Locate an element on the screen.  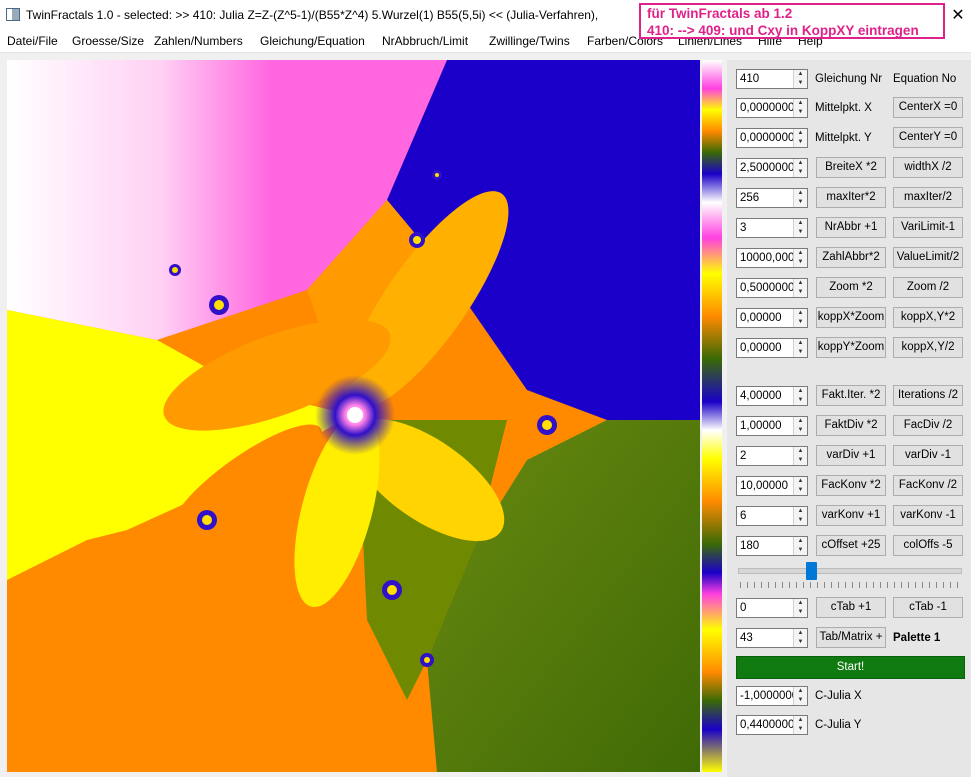
c-julia-x-input: -1,0000000 ▲ ▼ is located at coordinates (772, 696).